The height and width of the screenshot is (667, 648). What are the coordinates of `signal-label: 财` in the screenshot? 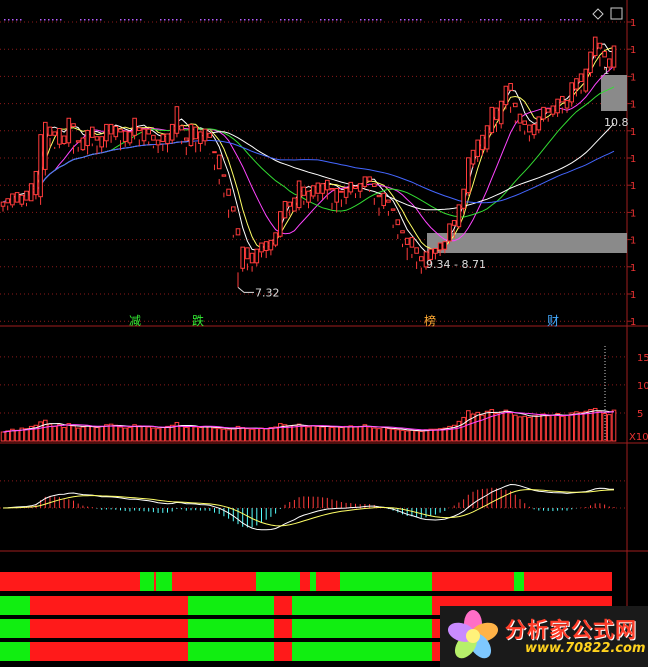 It's located at (553, 321).